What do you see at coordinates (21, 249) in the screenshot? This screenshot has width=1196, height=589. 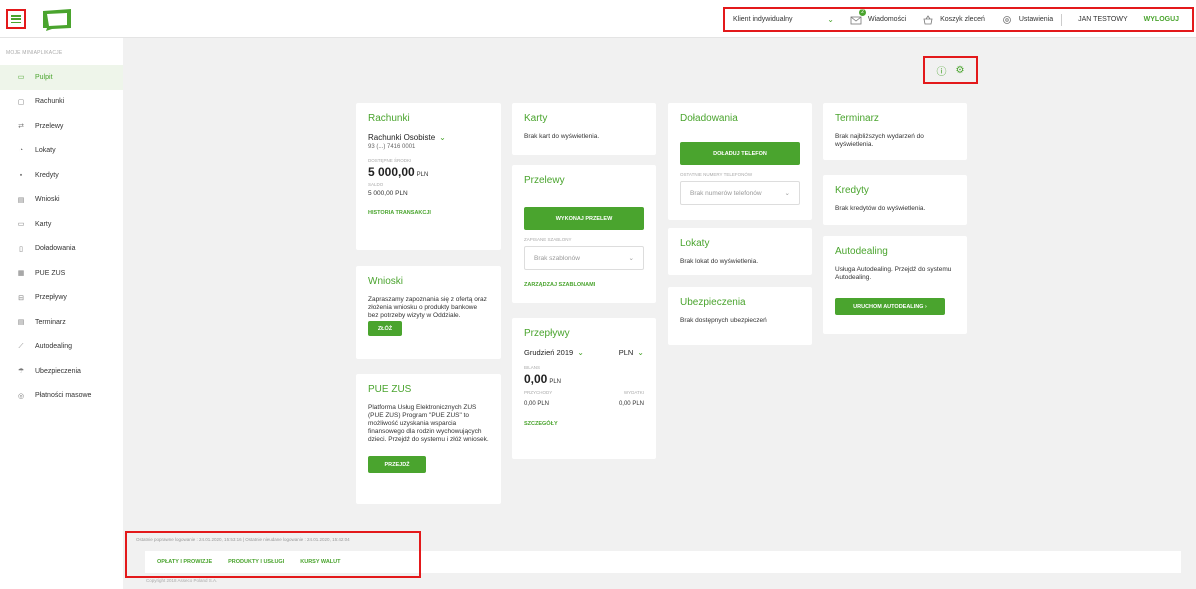 I see `phone-icon: ▯` at bounding box center [21, 249].